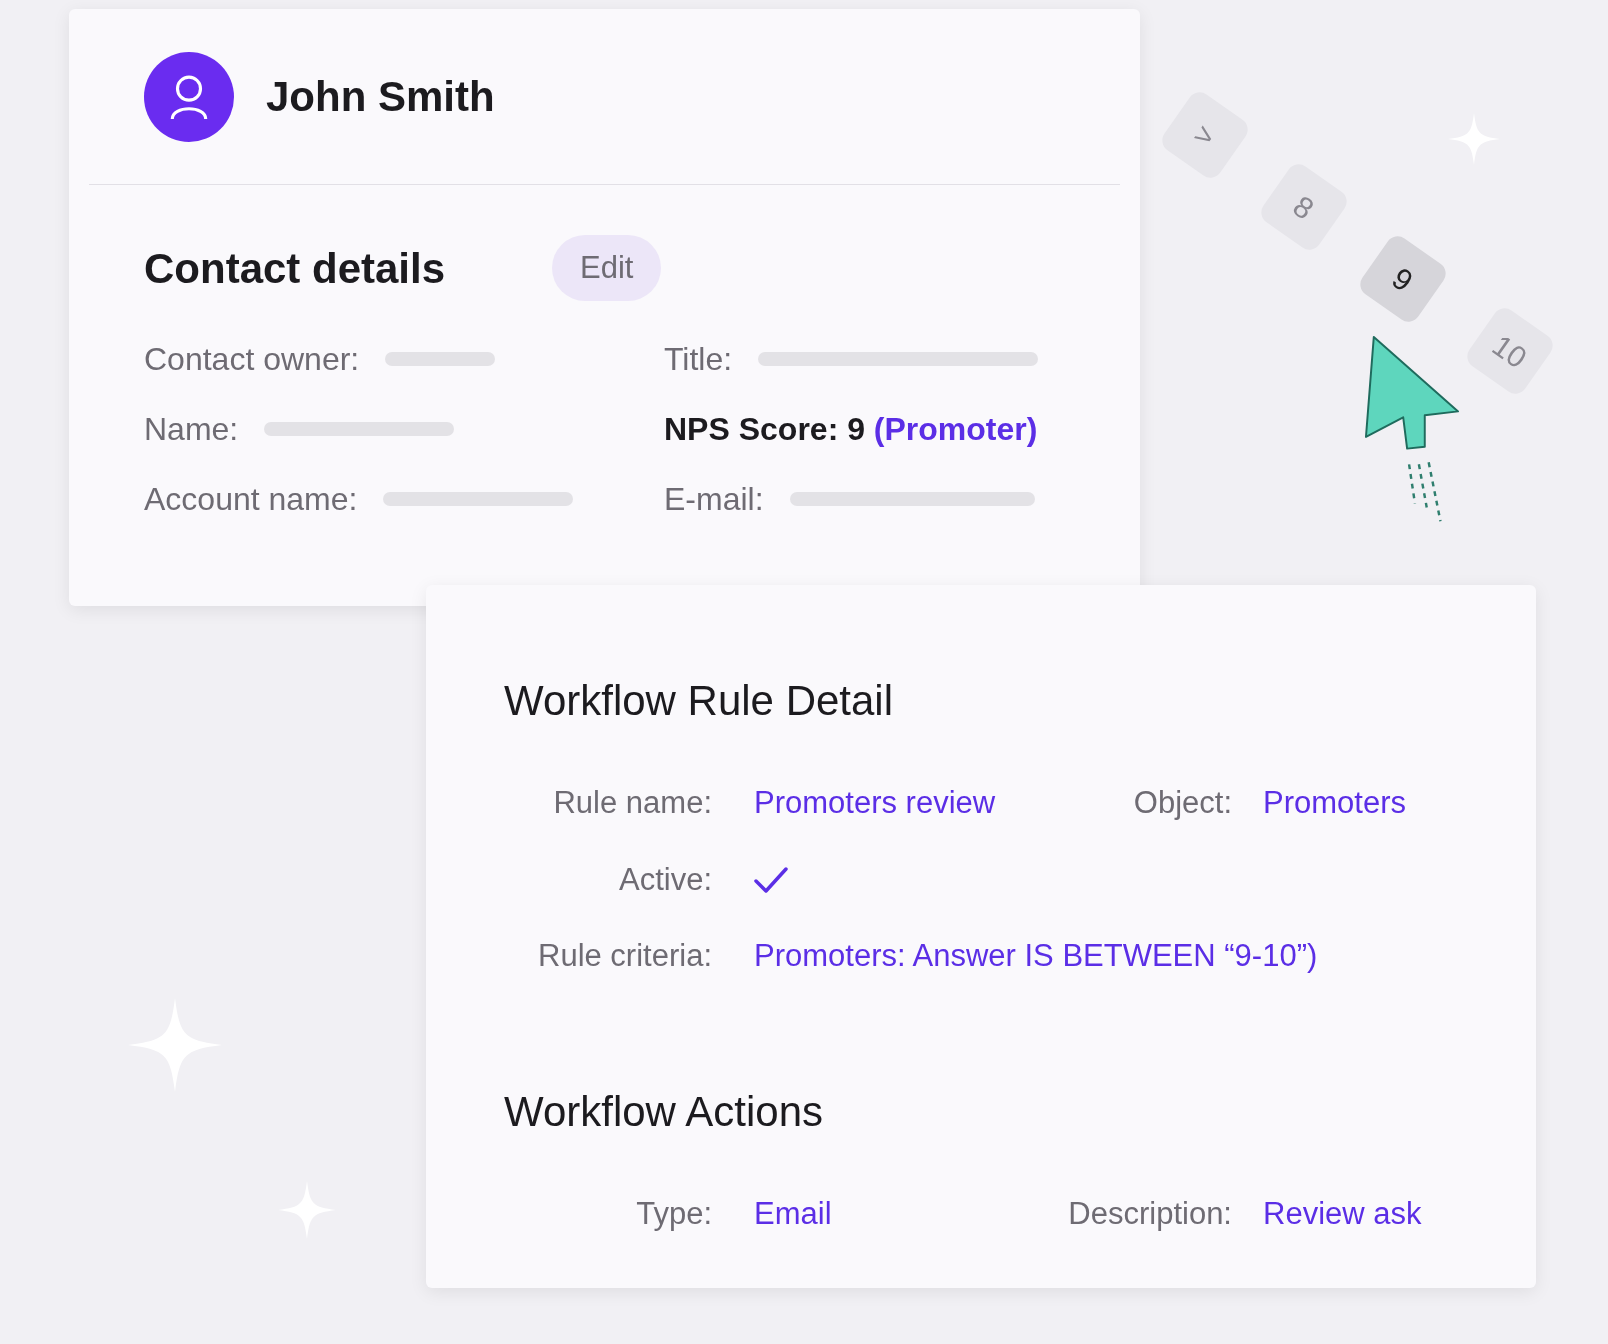  What do you see at coordinates (191, 429) in the screenshot?
I see `field-label: Name:` at bounding box center [191, 429].